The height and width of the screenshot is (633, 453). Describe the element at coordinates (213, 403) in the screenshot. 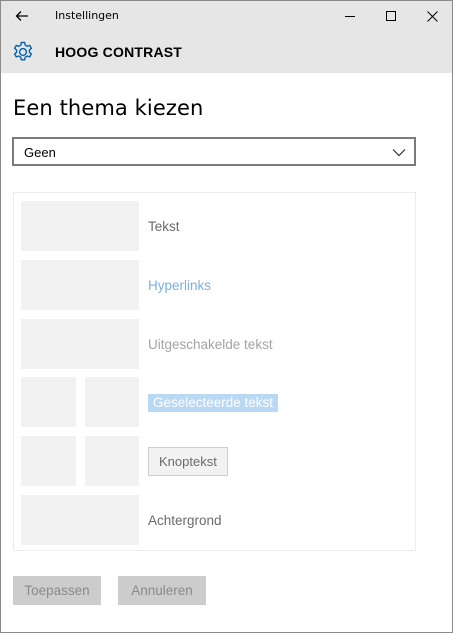

I see `selected-text-label: Geselecteerde tekst` at that location.